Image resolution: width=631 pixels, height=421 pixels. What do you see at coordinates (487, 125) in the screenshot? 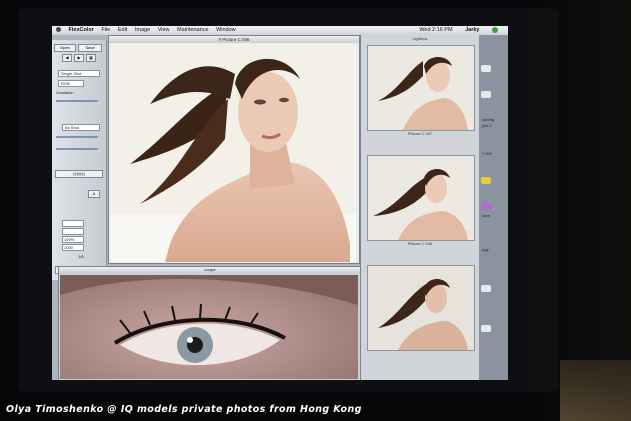
I see `desktop-label-2: ject 2` at bounding box center [487, 125].